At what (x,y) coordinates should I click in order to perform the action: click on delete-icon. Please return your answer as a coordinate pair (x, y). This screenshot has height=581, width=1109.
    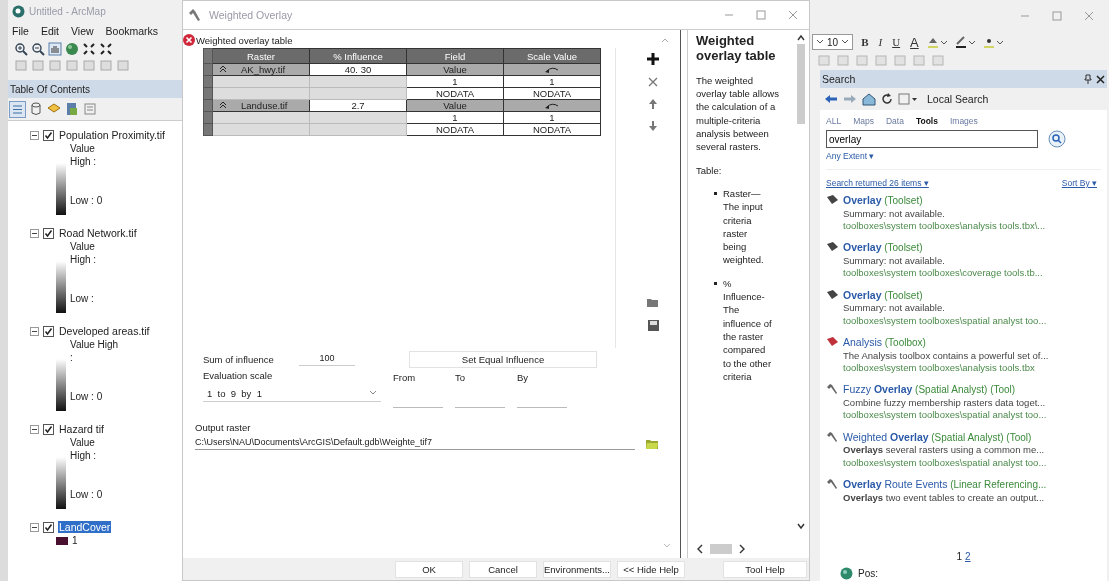
    Looking at the image, I should click on (653, 82).